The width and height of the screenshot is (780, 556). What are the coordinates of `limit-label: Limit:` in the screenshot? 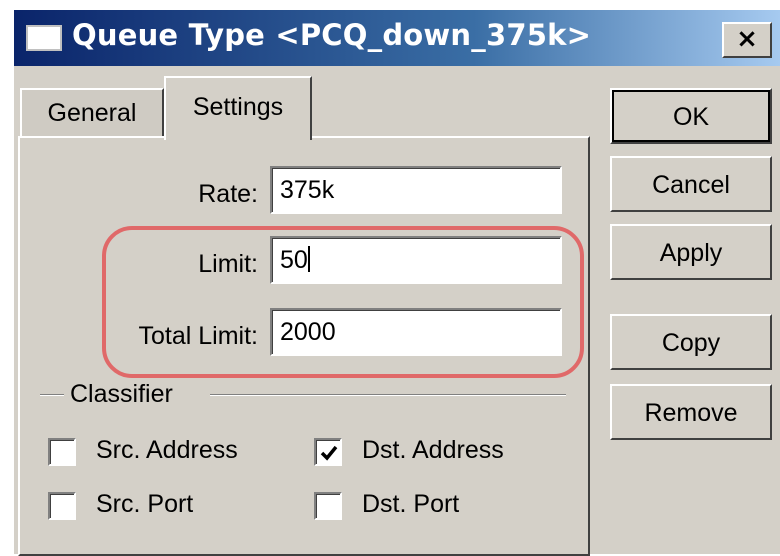 It's located at (228, 264).